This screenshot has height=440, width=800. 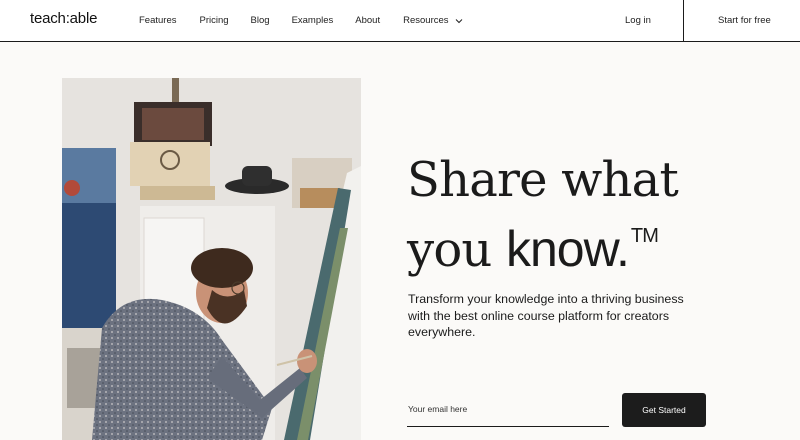 I want to click on nav-link-examples: Examples, so click(x=313, y=20).